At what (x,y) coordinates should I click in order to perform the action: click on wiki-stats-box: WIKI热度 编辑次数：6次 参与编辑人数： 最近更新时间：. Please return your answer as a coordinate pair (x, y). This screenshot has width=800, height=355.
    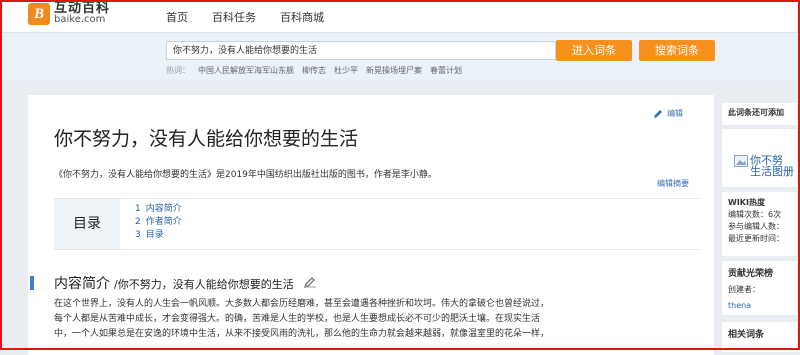
    Looking at the image, I should click on (761, 224).